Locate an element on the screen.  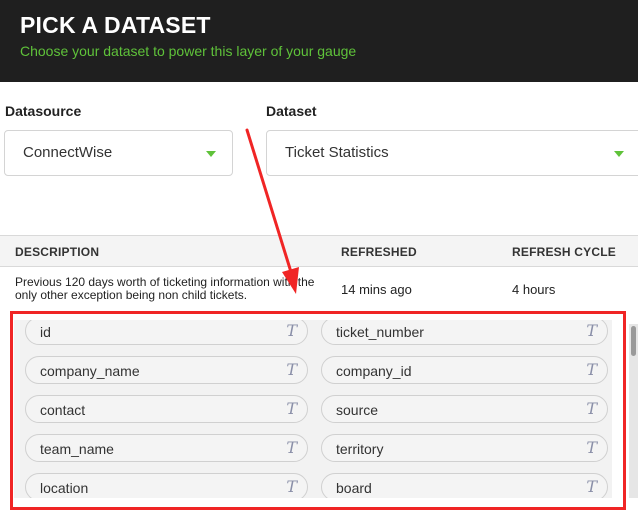
table-header: DESCRIPTION REFRESHED REFRESH CYCLE is located at coordinates (319, 251).